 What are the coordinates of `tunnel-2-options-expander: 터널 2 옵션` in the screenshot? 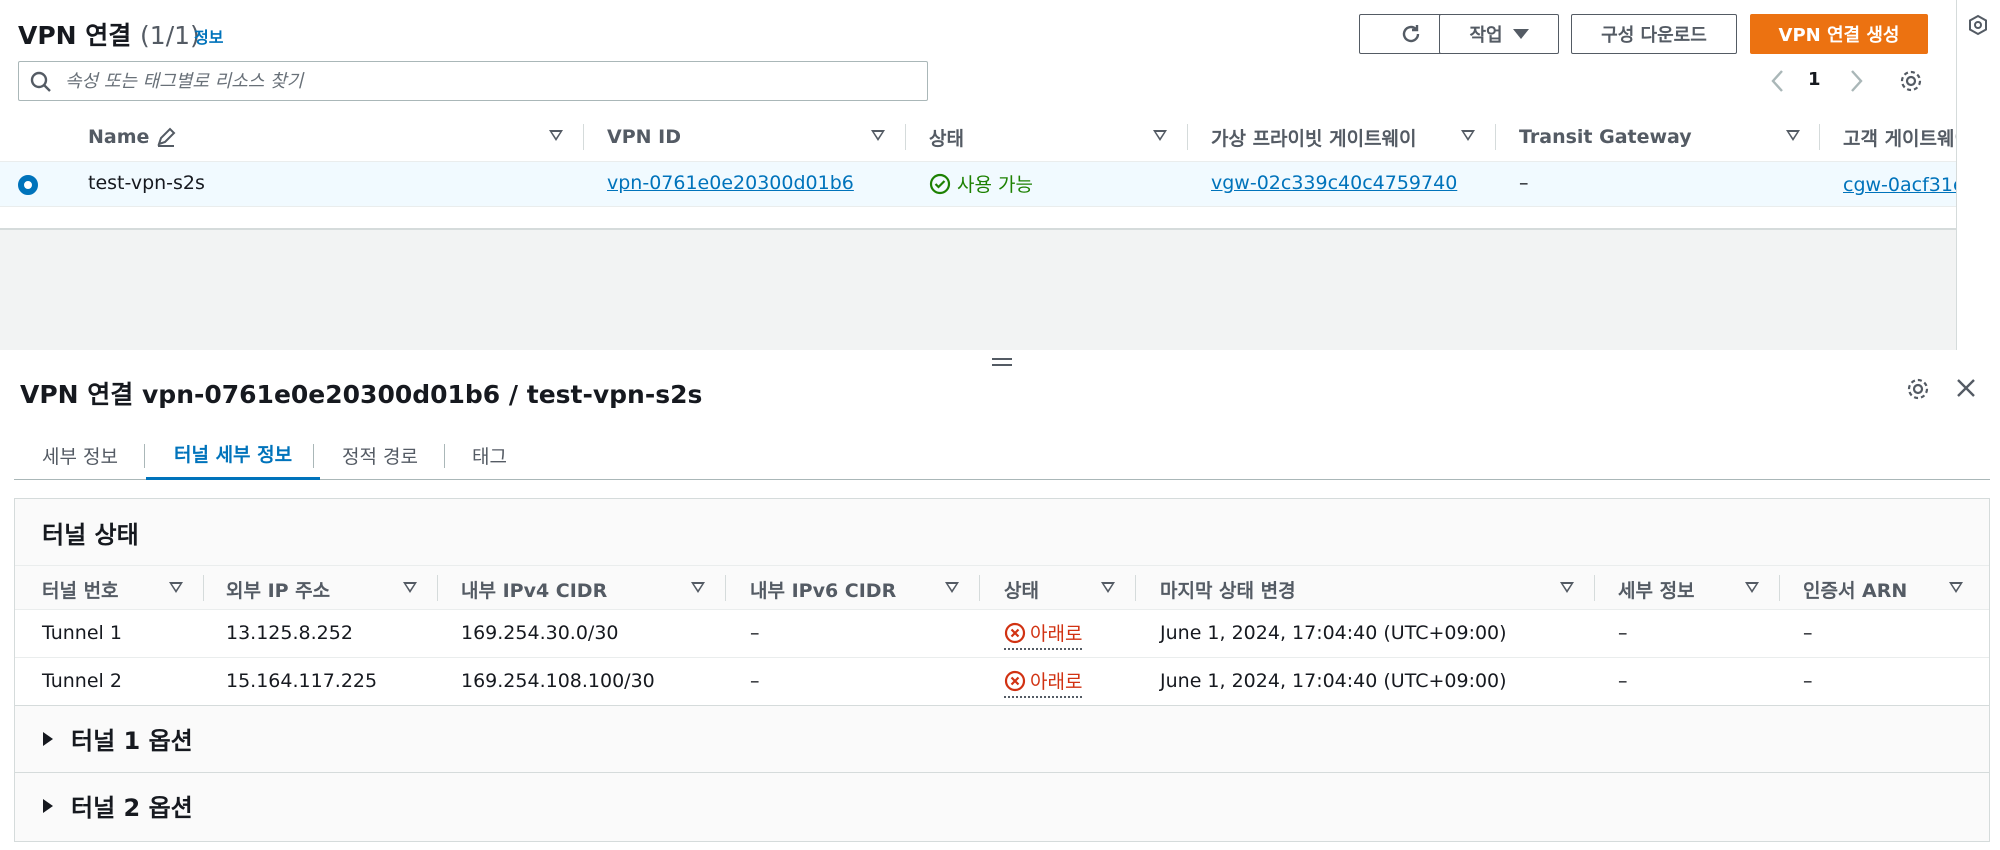 It's located at (1002, 805).